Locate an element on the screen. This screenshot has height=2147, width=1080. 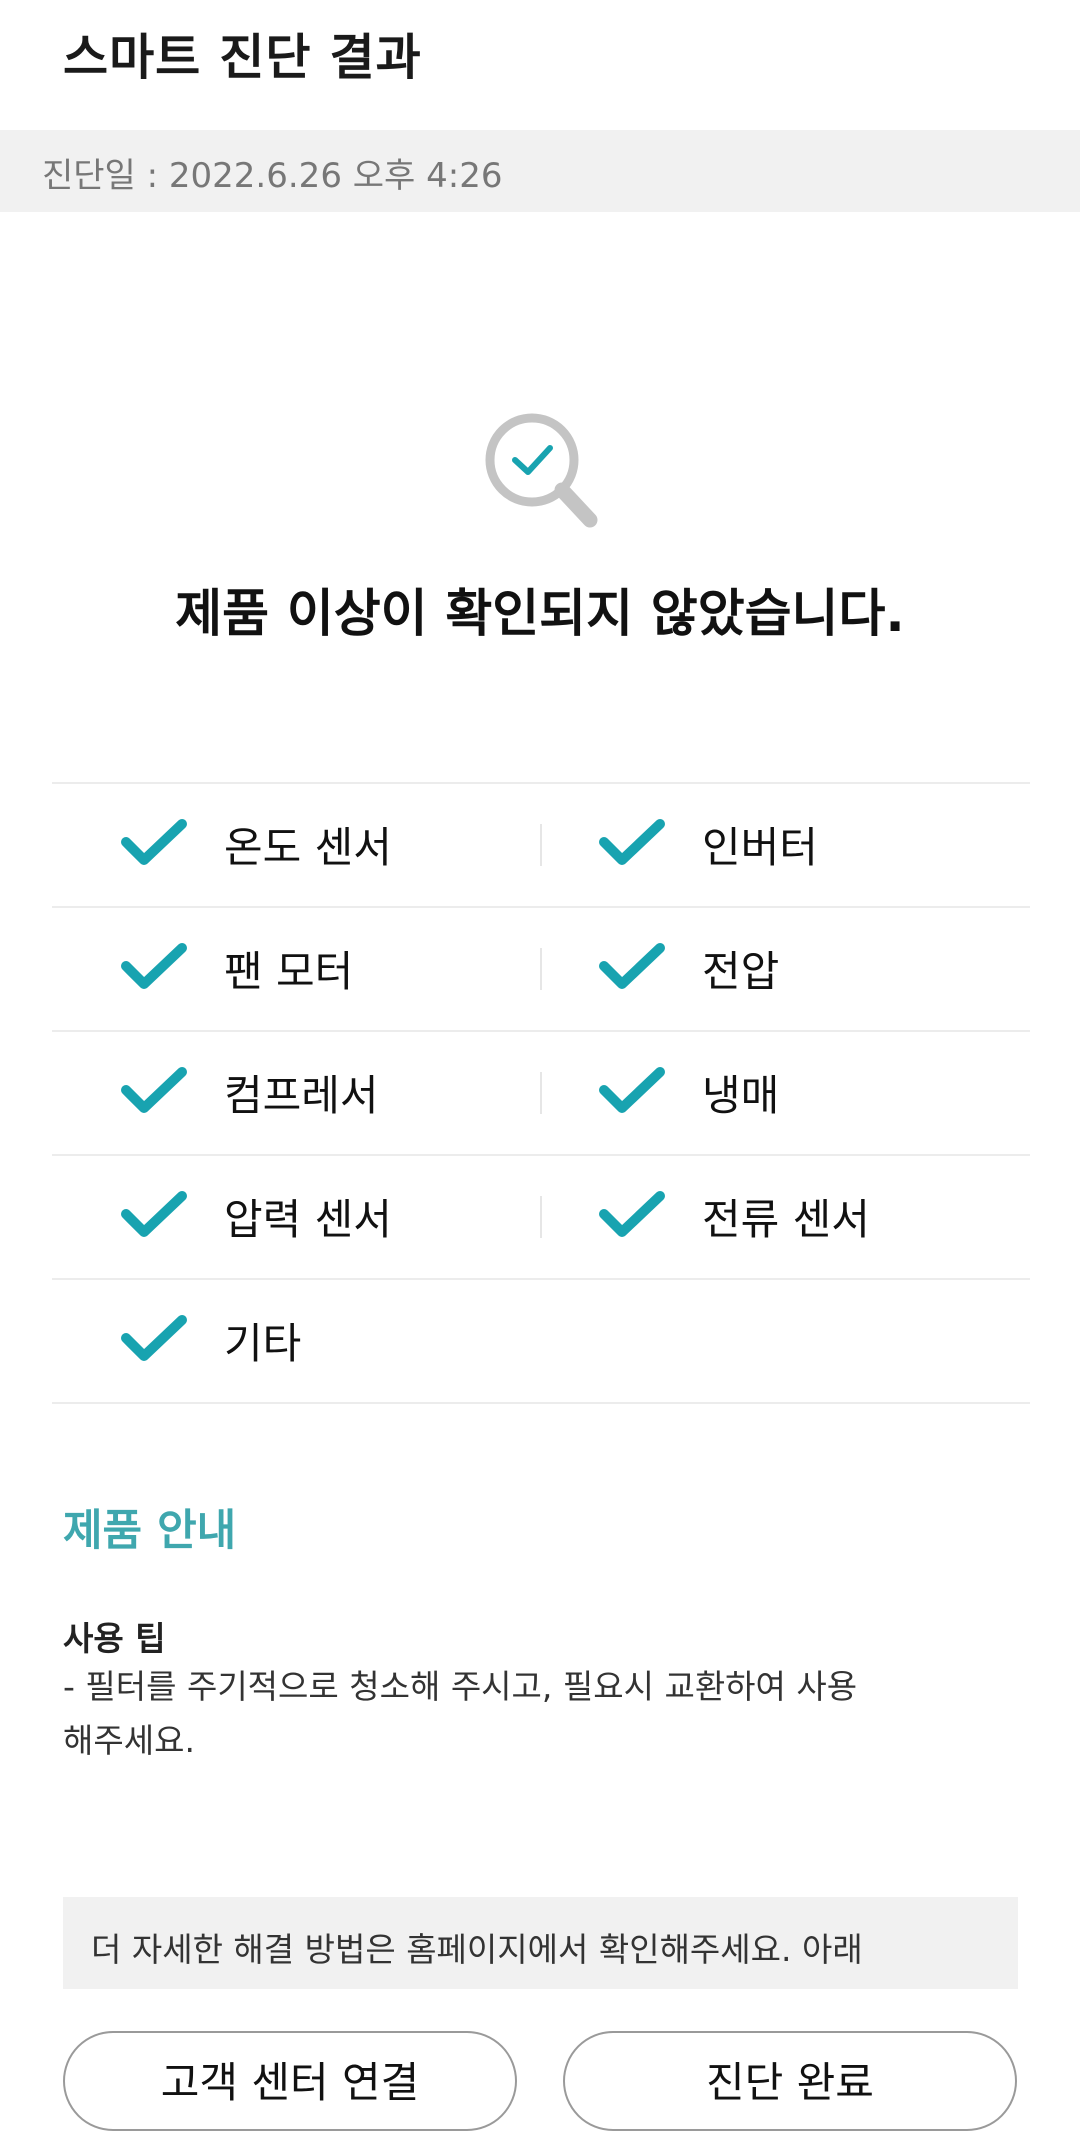
diagnosis-date: 진단일 : 2022.6.26 오후 4:26 is located at coordinates (272, 176).